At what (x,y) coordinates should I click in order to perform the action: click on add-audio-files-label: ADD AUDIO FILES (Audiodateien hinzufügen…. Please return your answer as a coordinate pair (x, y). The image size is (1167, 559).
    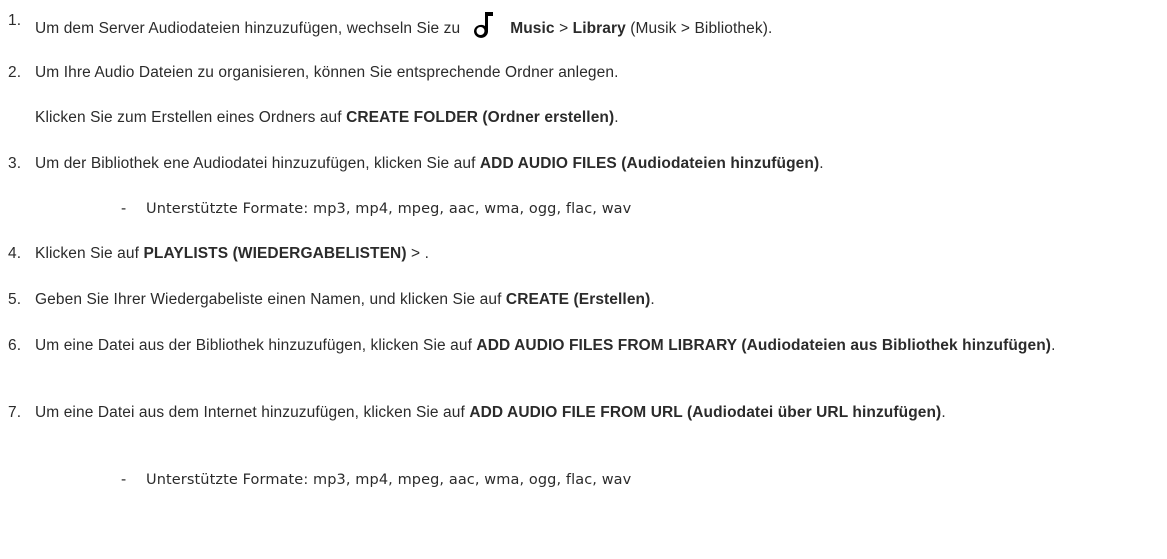
    Looking at the image, I should click on (649, 163).